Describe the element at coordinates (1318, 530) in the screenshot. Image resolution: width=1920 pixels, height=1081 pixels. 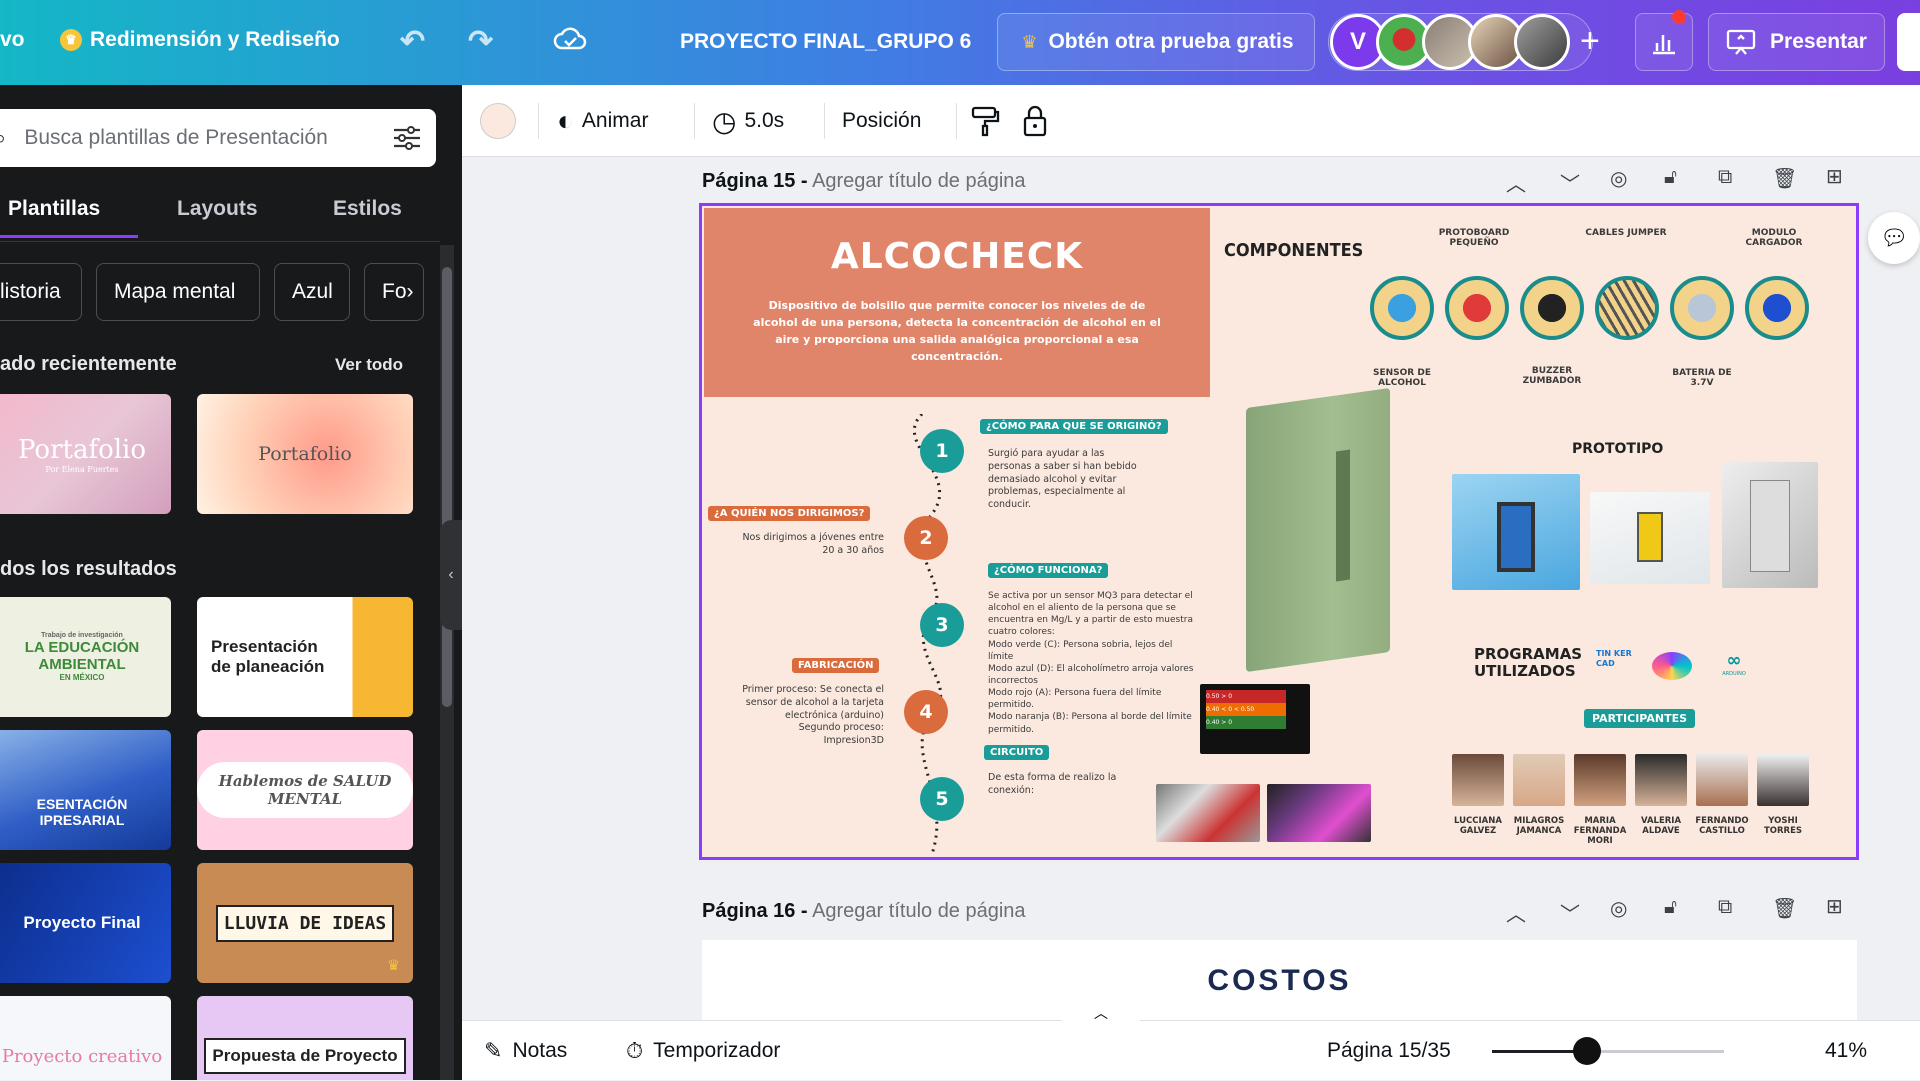
I see `prototype-3d-model` at that location.